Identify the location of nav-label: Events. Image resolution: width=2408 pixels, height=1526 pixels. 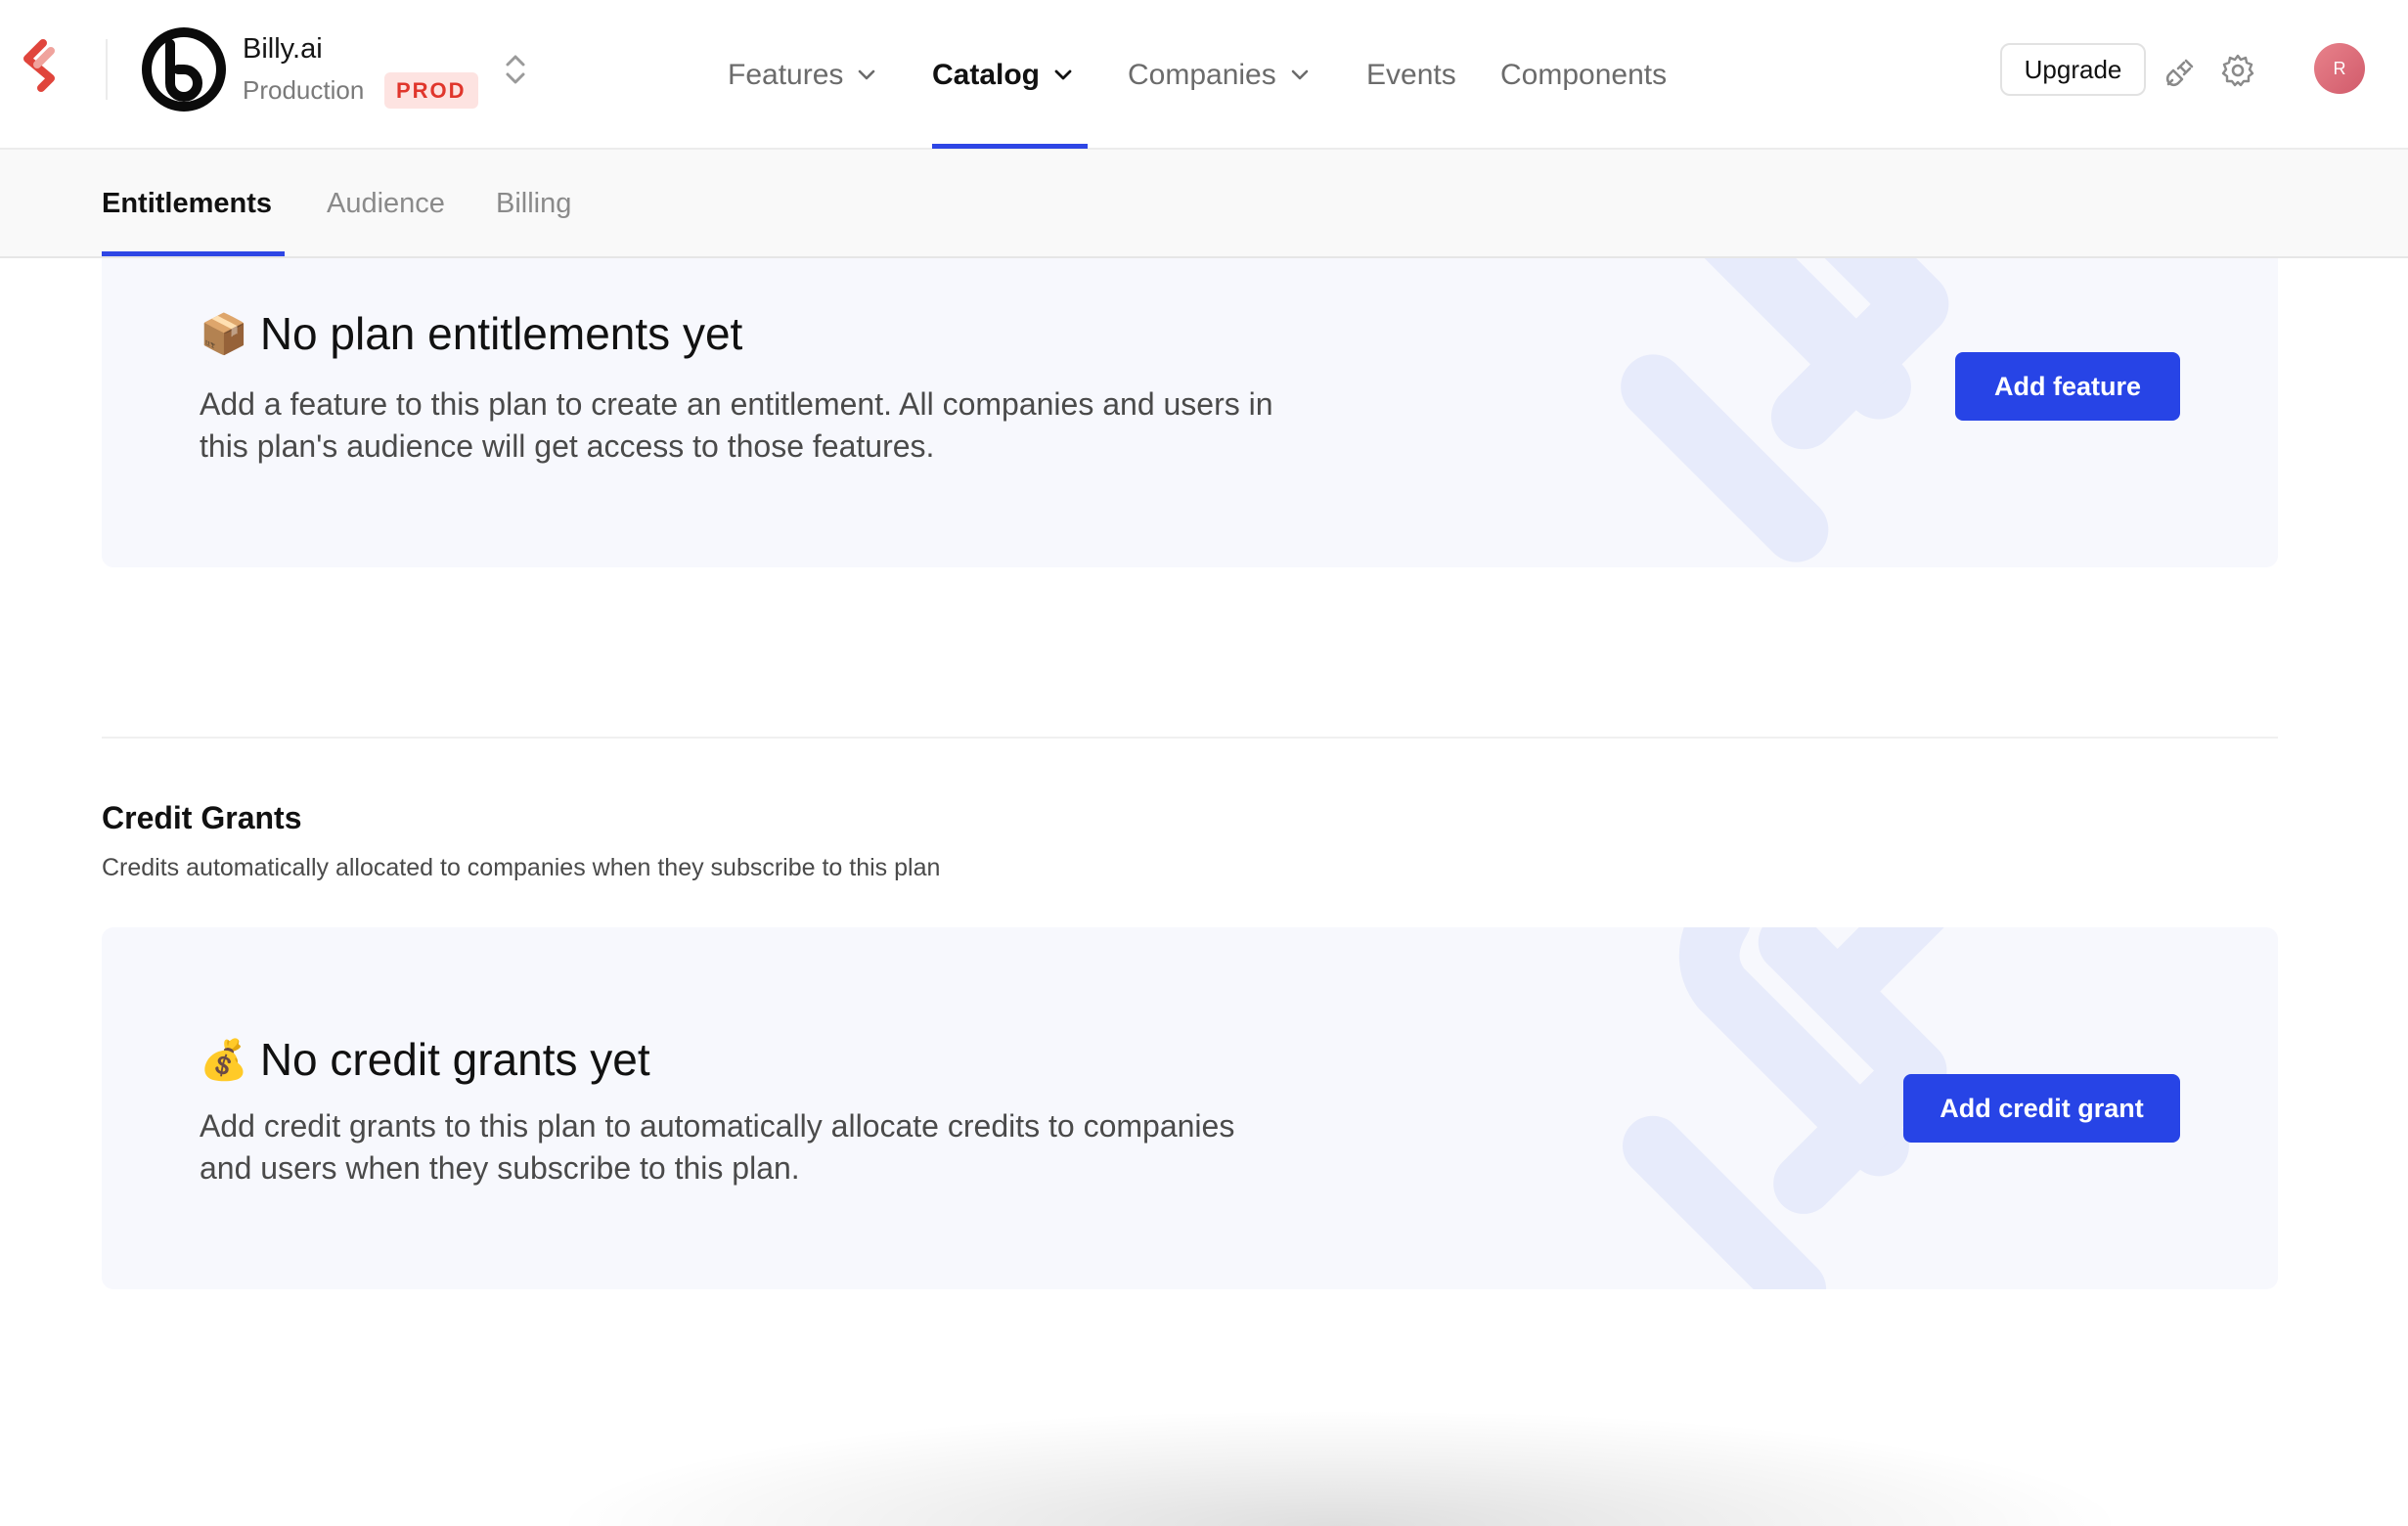
(1411, 74).